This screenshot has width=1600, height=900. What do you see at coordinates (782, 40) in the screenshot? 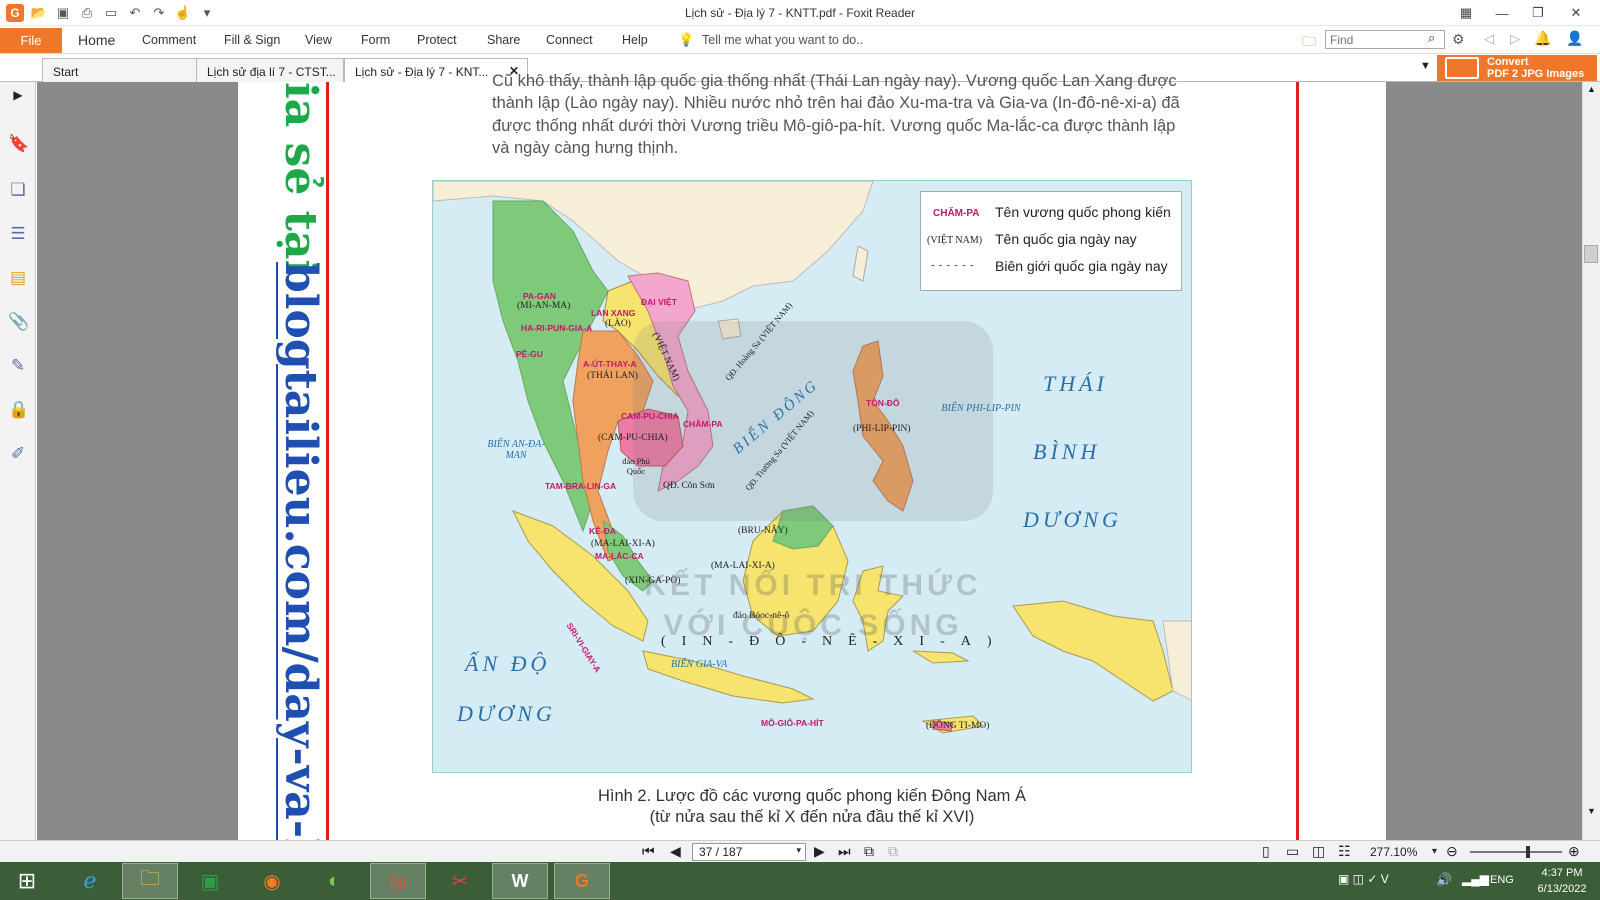
I see `tell-me-search: Tell me what you want to do..` at bounding box center [782, 40].